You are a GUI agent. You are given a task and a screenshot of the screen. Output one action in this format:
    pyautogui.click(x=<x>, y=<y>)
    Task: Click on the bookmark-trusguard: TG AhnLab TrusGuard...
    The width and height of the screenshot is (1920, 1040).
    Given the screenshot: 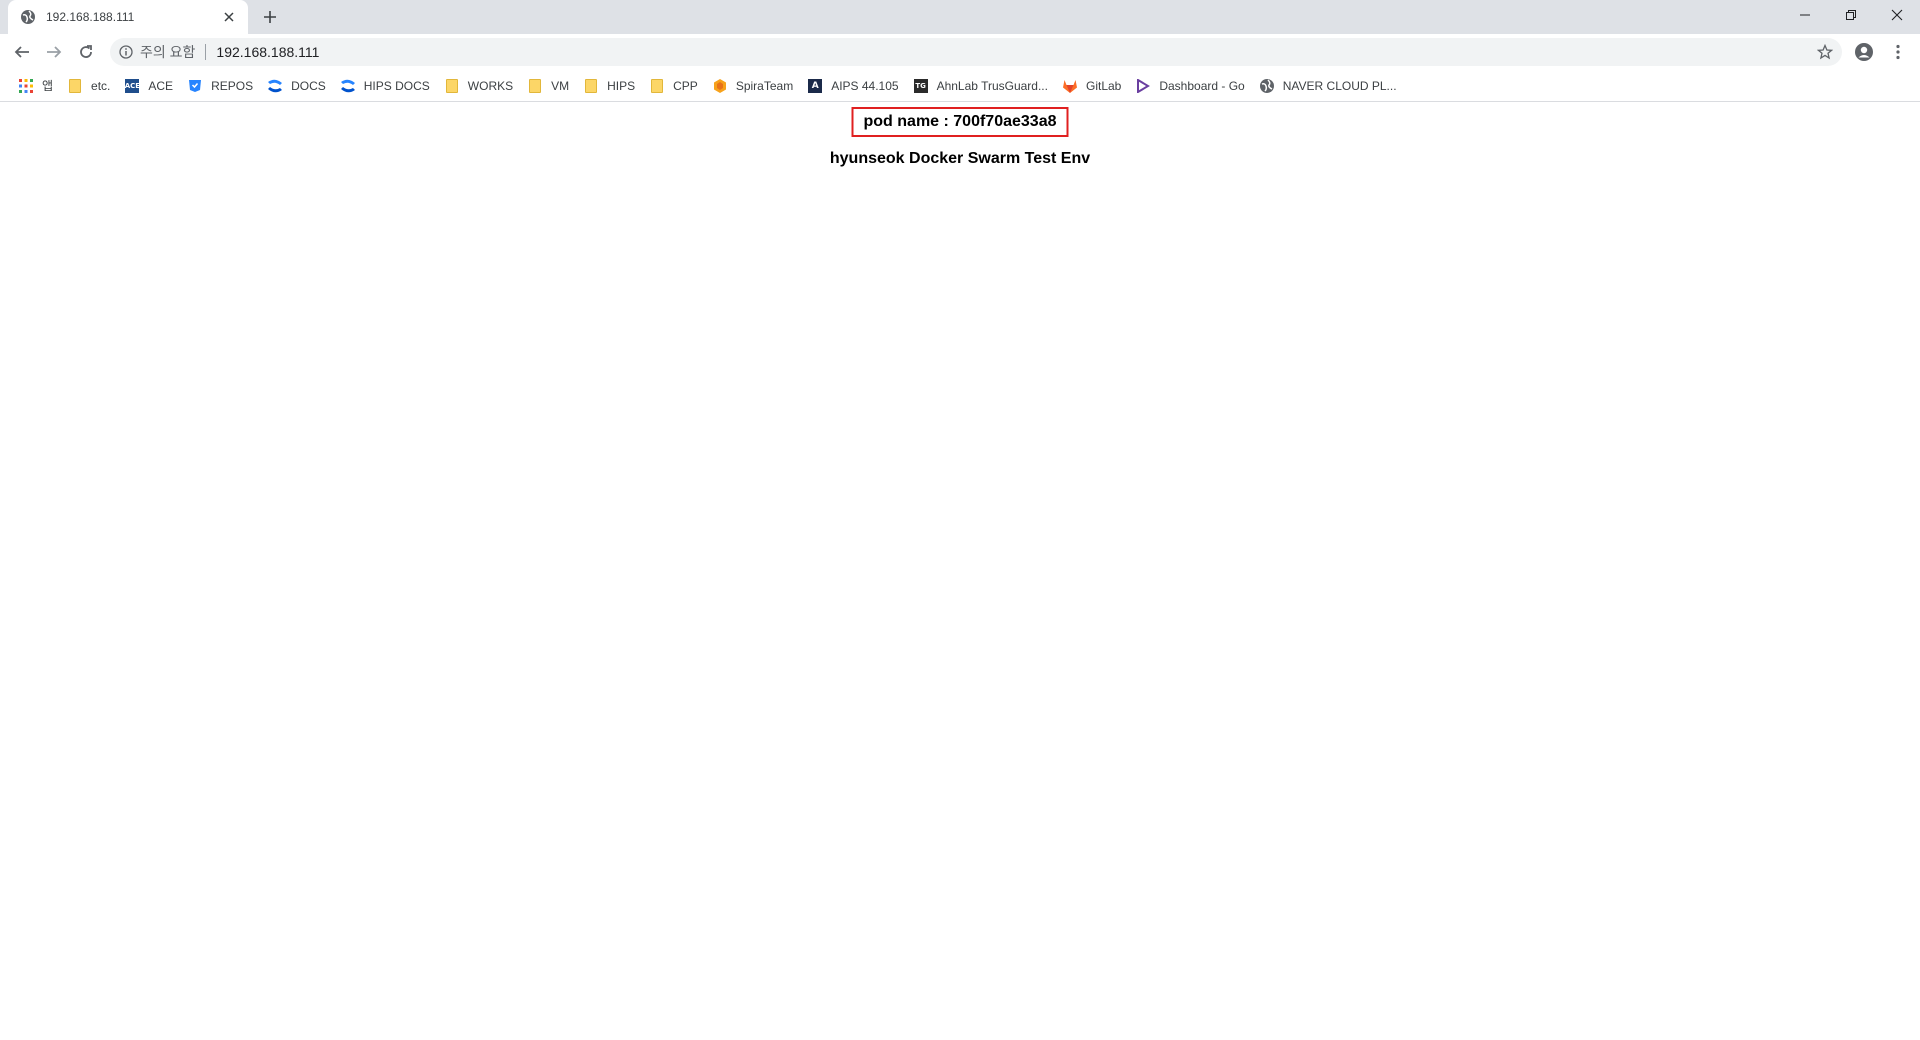 What is the action you would take?
    pyautogui.click(x=981, y=86)
    